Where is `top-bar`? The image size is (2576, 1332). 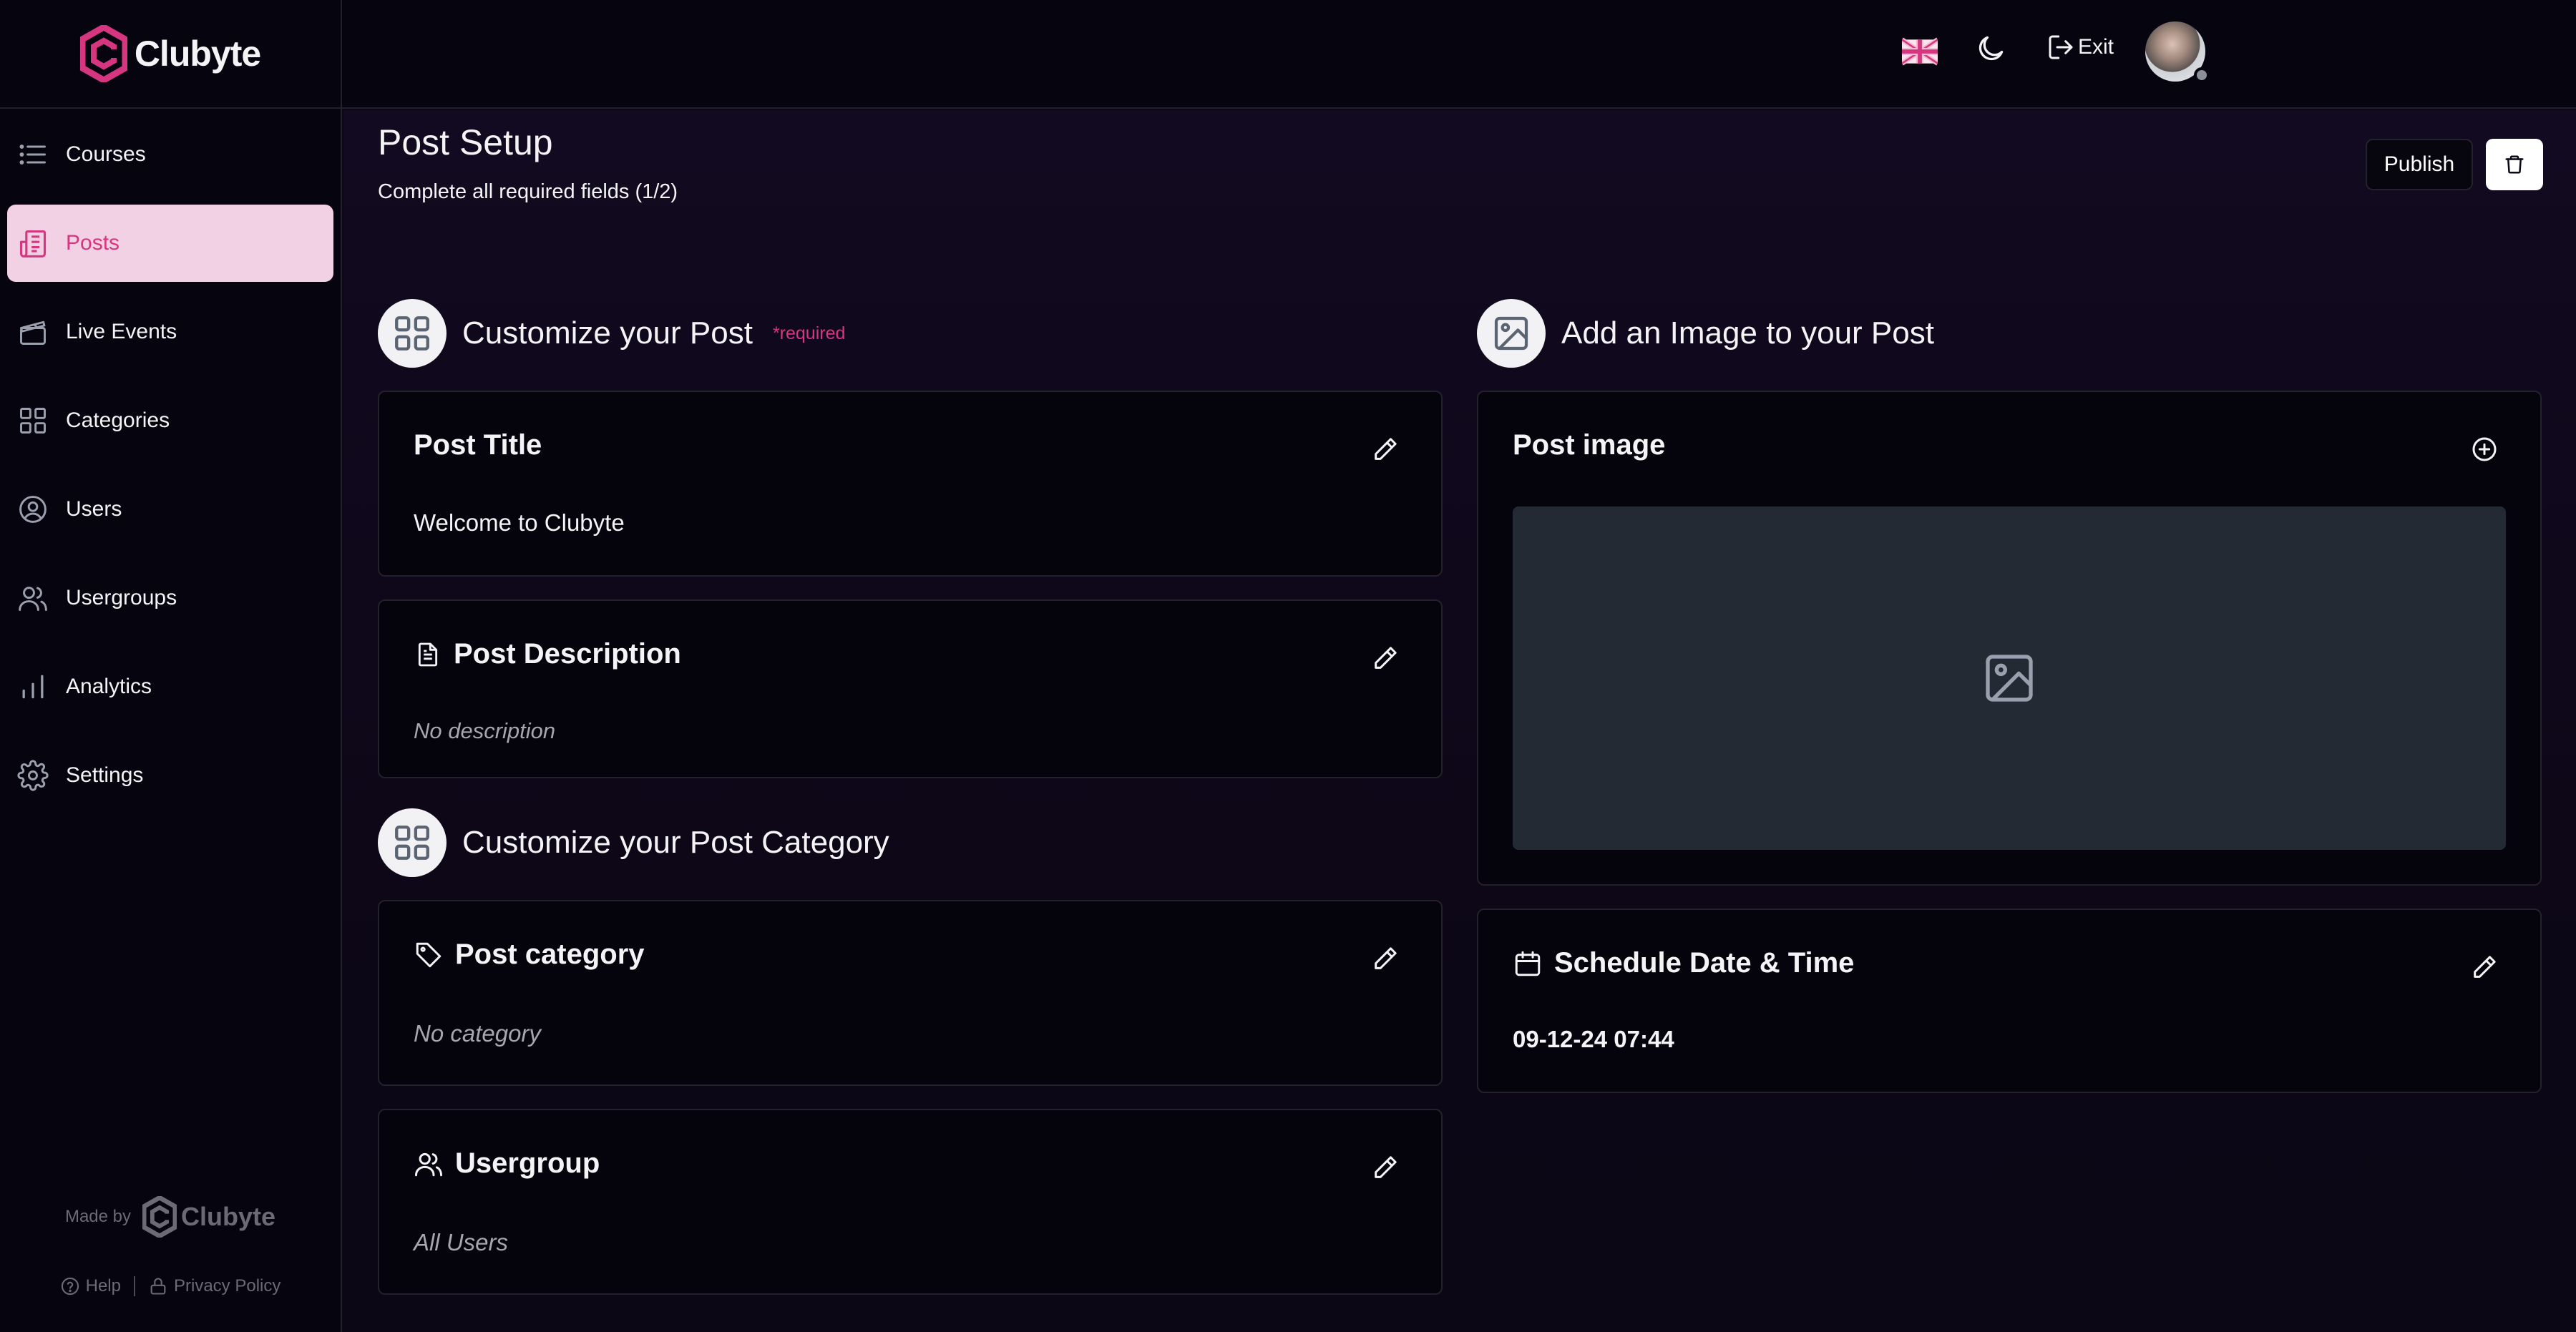 top-bar is located at coordinates (1459, 54).